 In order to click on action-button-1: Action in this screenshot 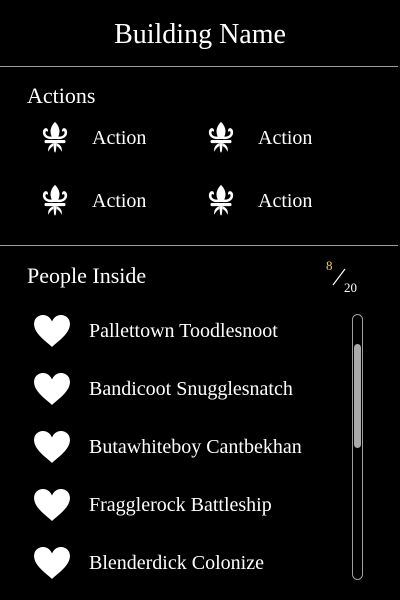, I will do `click(110, 140)`.